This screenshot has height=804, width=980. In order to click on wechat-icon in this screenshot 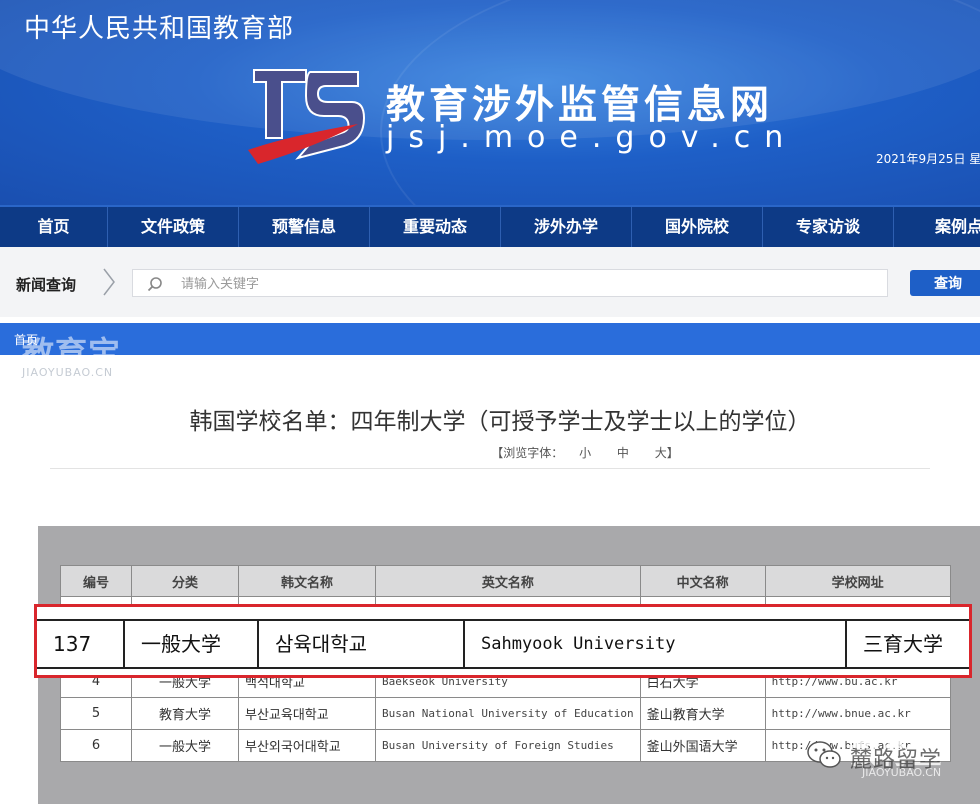, I will do `click(824, 754)`.